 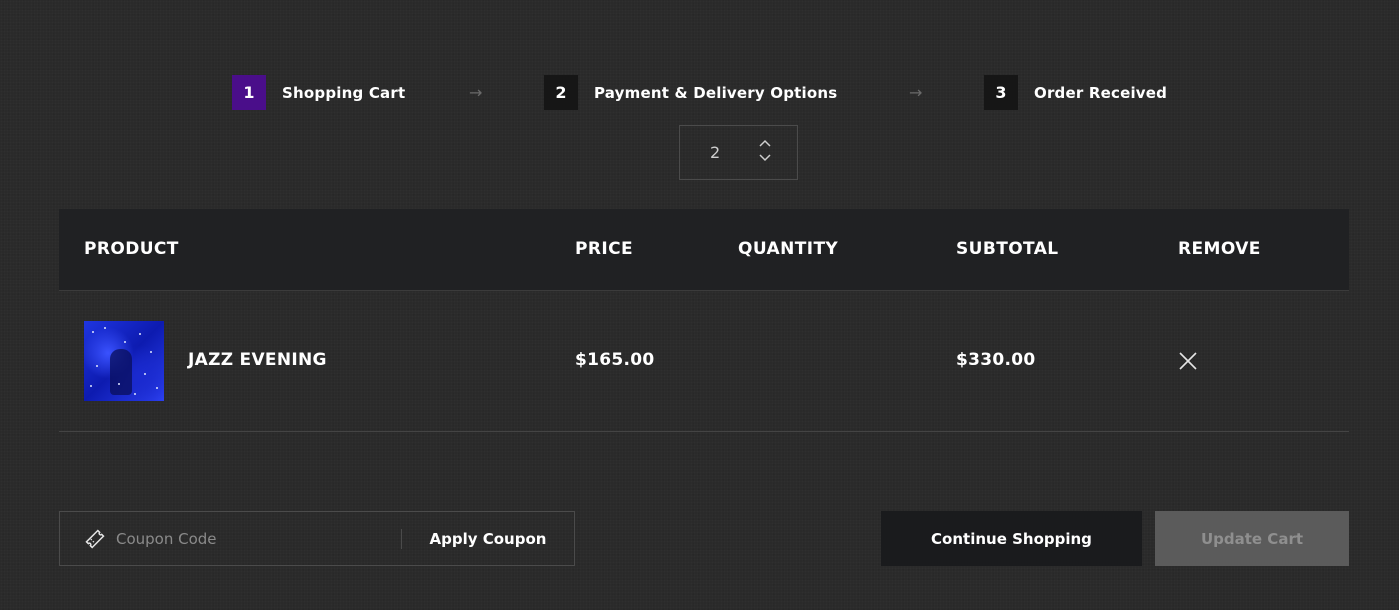 What do you see at coordinates (996, 360) in the screenshot?
I see `product-subtotal: $330.00` at bounding box center [996, 360].